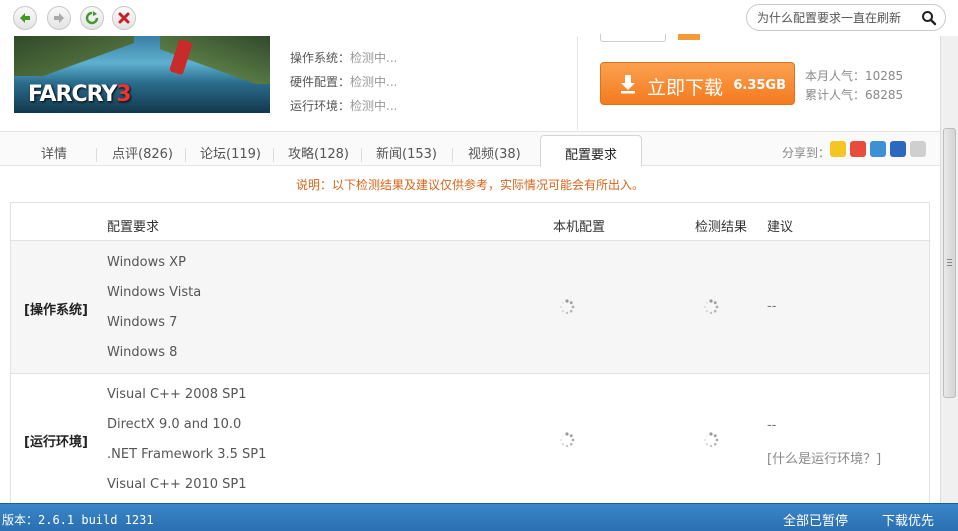 This screenshot has height=531, width=958. I want to click on cover-logo: FARCRY3, so click(80, 94).